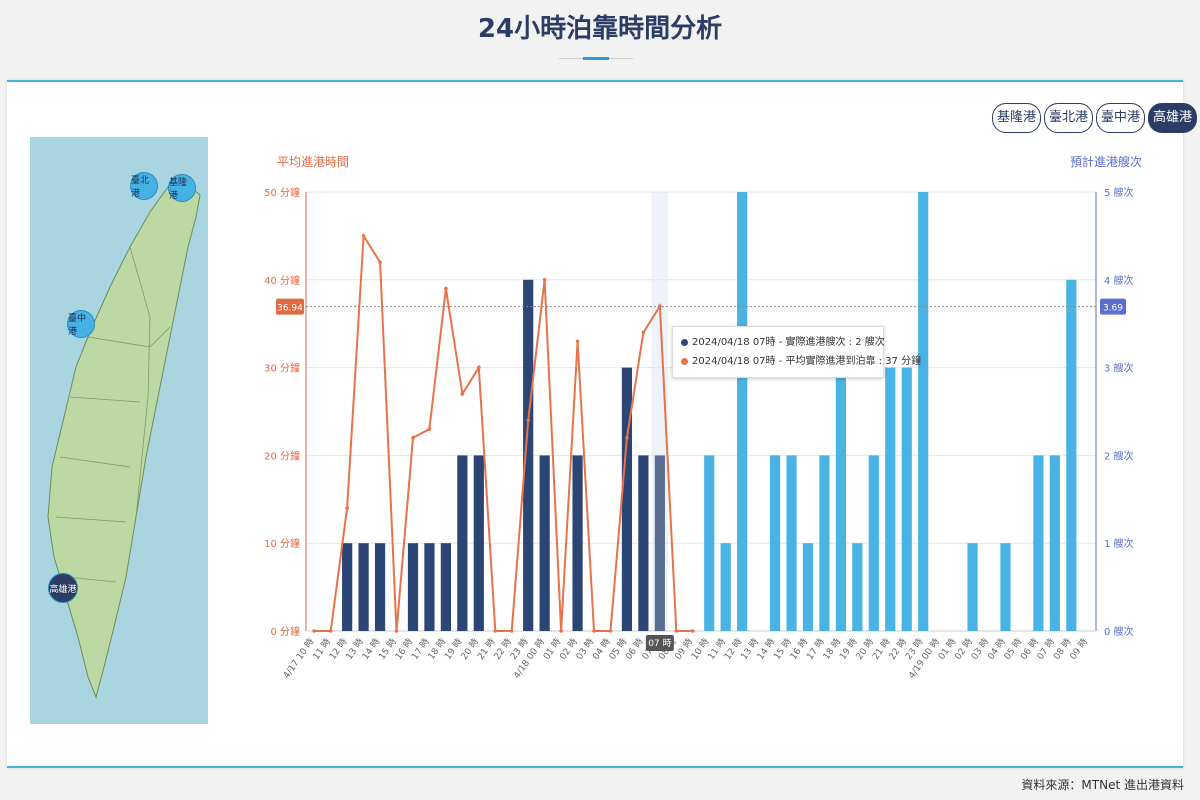 The height and width of the screenshot is (800, 1200). I want to click on left-tick-label: 20 分鐘, so click(282, 455).